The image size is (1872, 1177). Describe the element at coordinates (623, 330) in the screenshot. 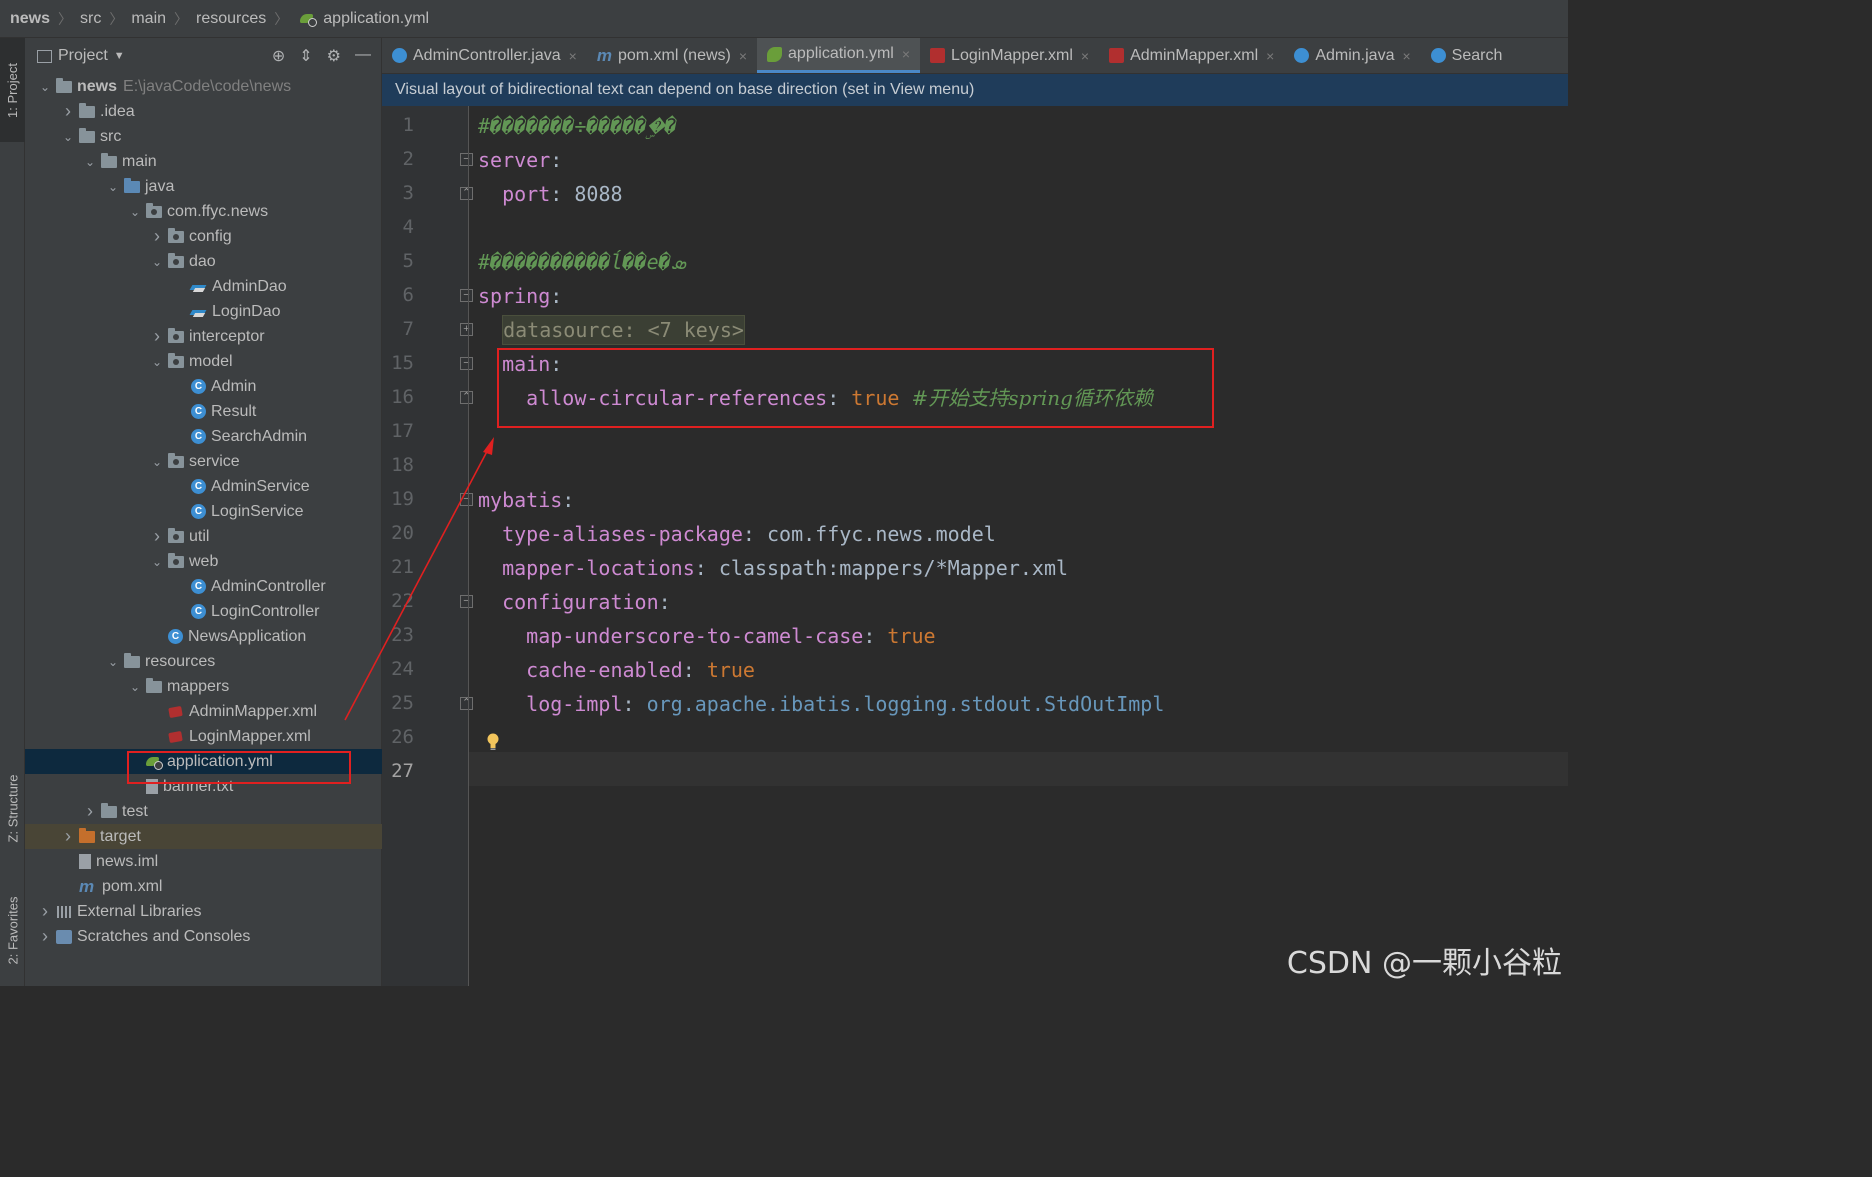

I see `folded-region: datasource: <7 keys>` at that location.